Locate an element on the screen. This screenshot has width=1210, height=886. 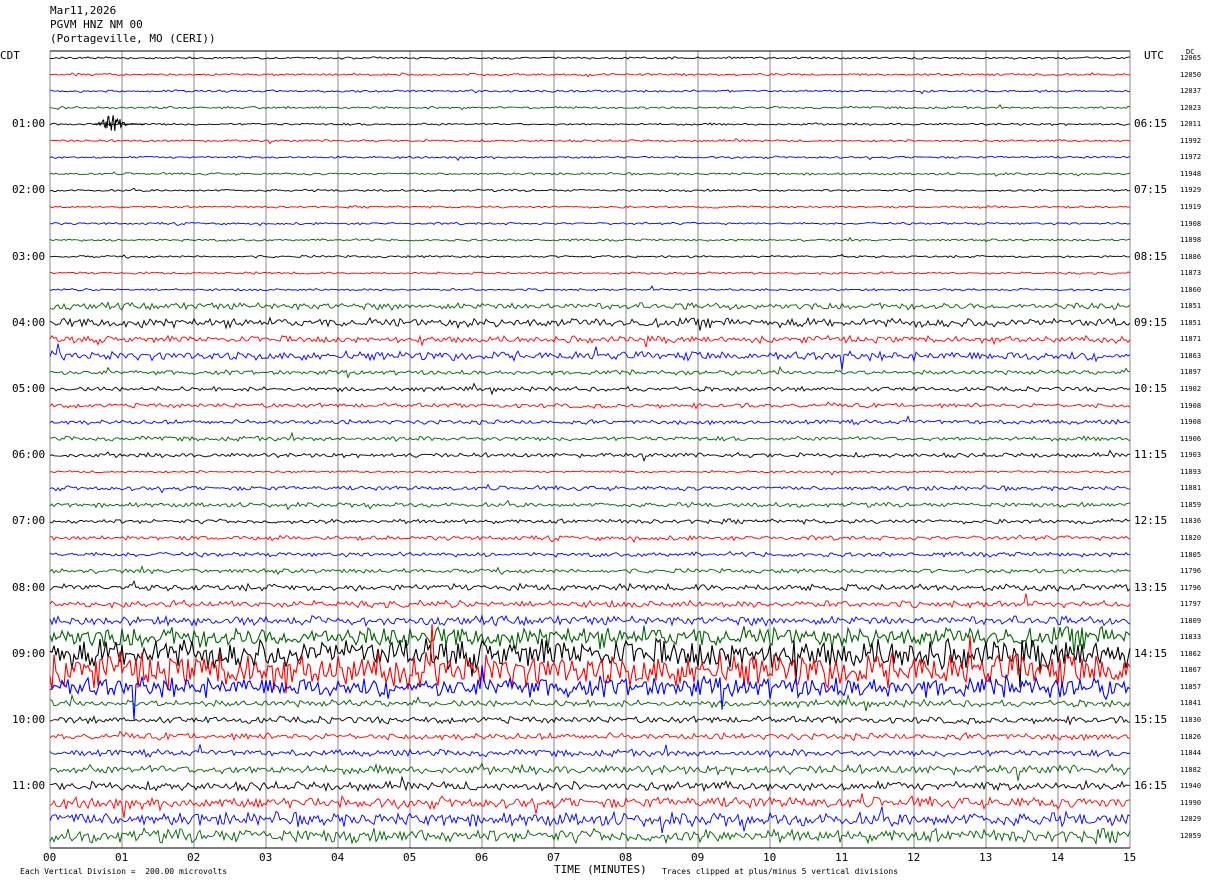
left-hour-label: 11:00 is located at coordinates (29, 786).